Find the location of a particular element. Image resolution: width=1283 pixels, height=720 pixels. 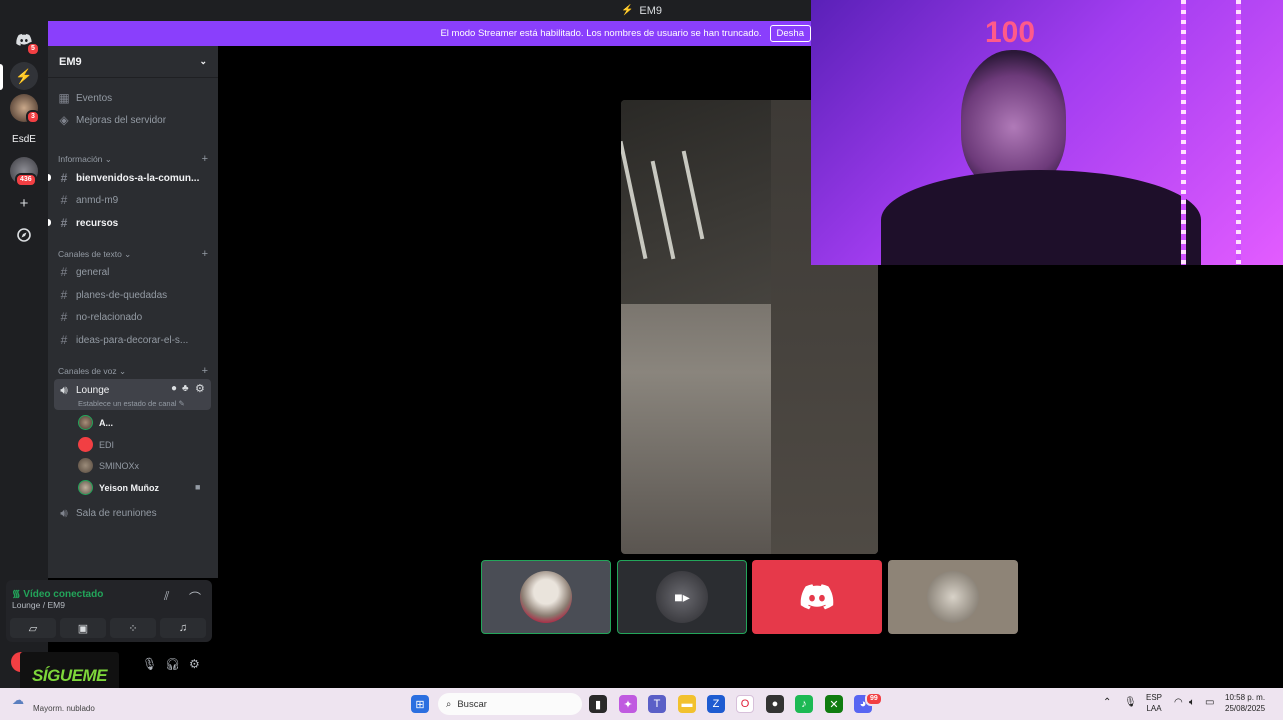

category-text: Canales de texto ⌄ + is located at coordinates (133, 254).